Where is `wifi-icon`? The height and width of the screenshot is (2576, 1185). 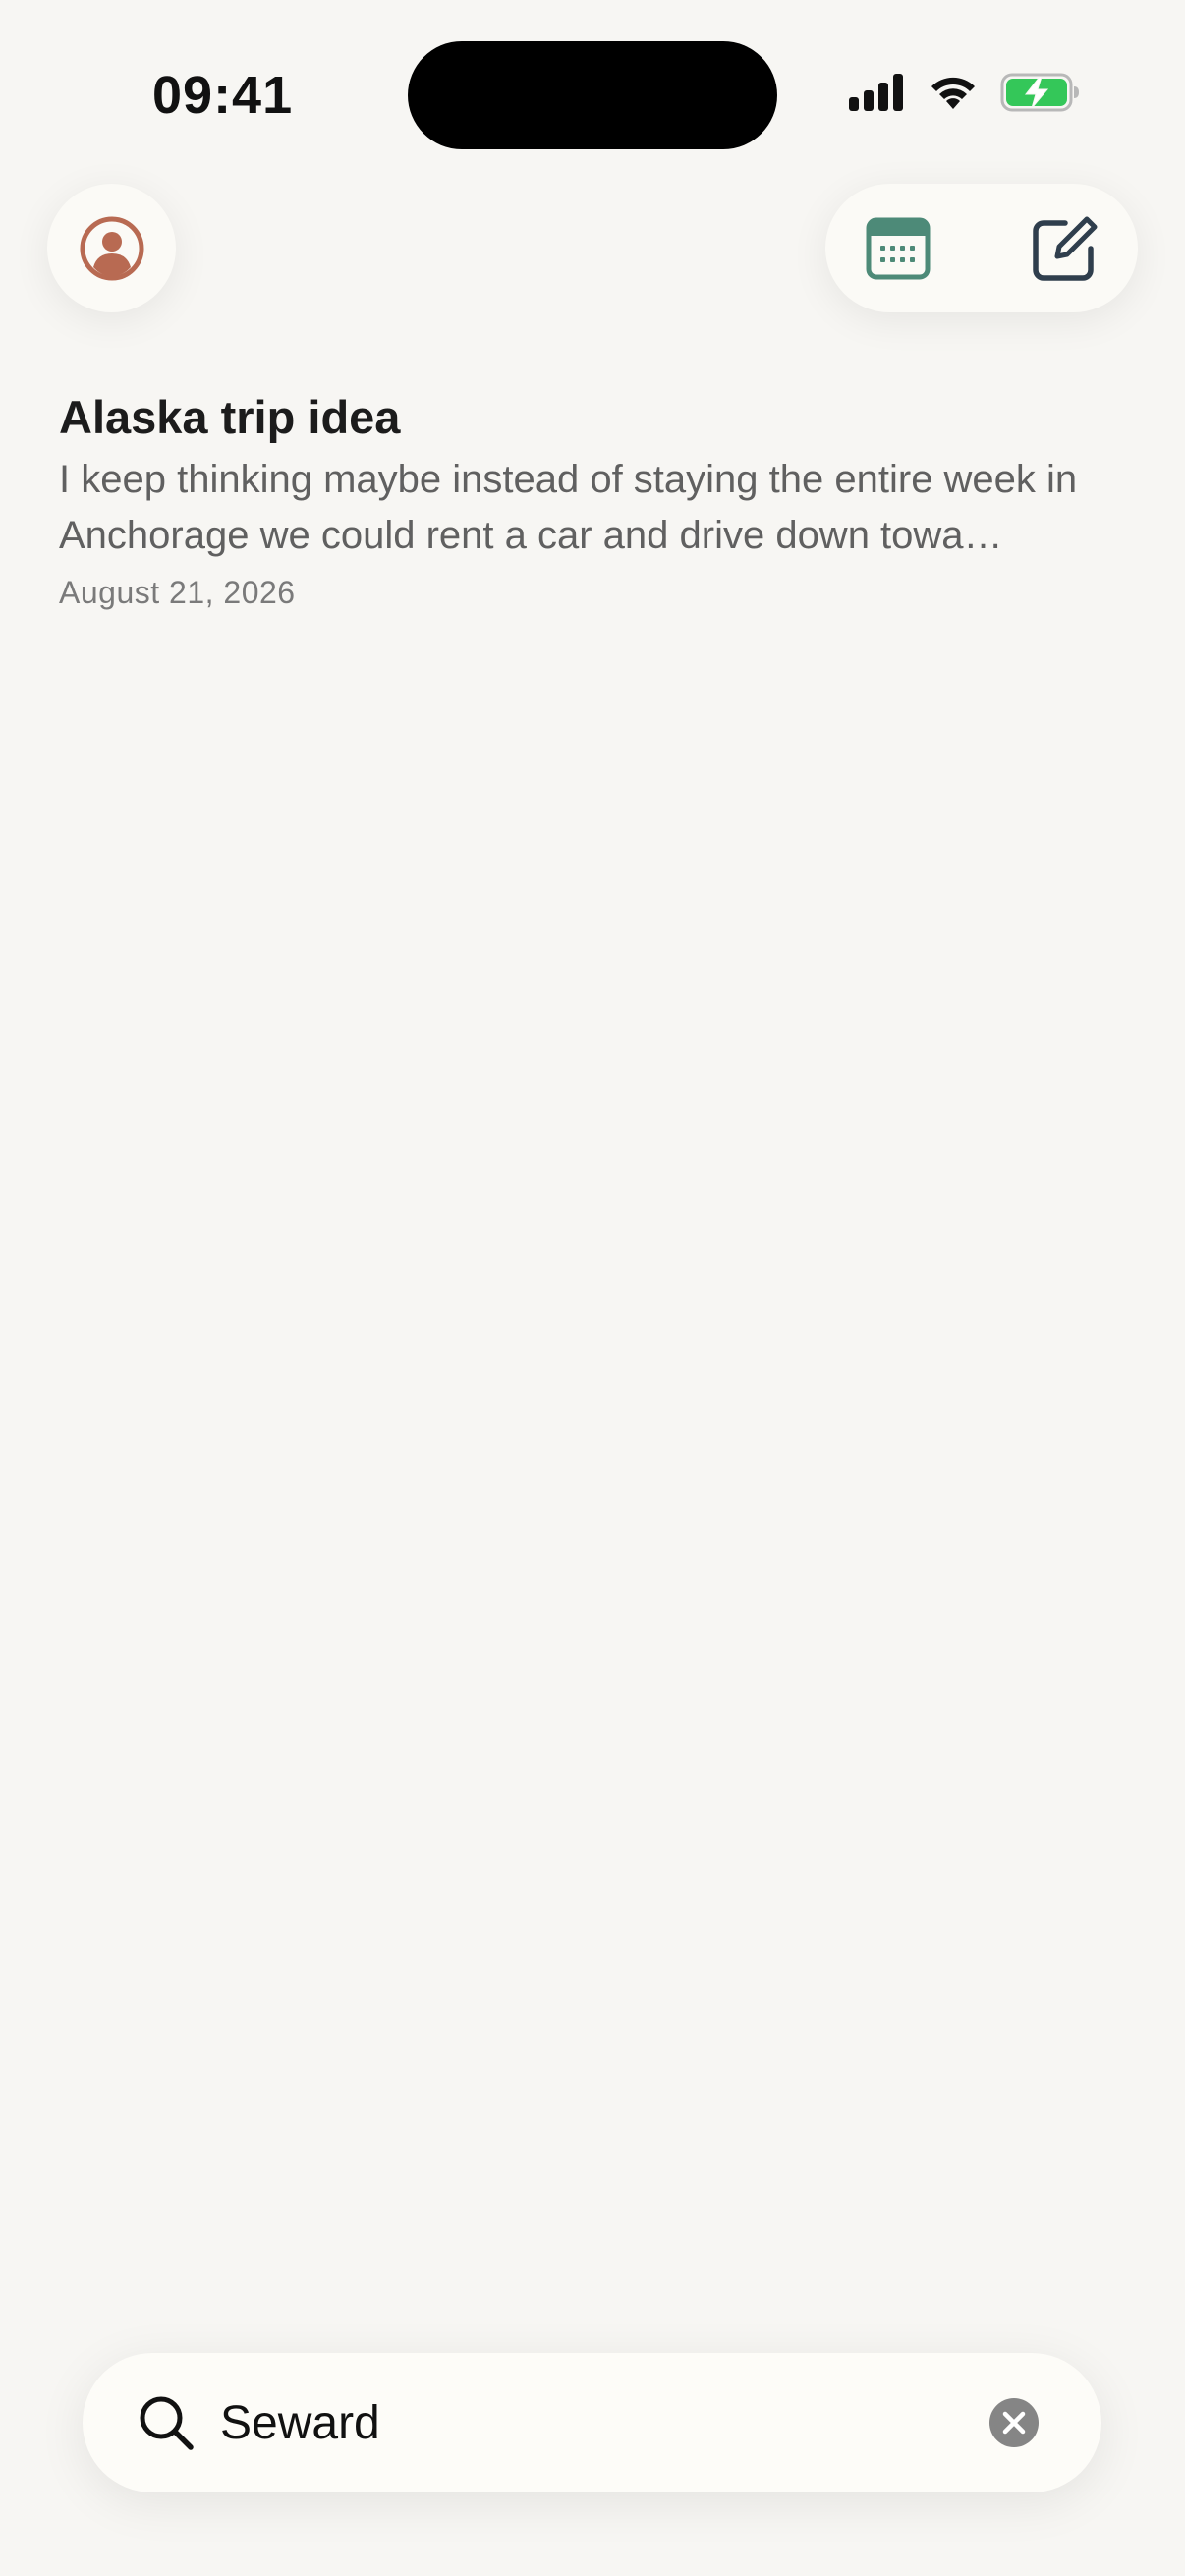
wifi-icon is located at coordinates (953, 93).